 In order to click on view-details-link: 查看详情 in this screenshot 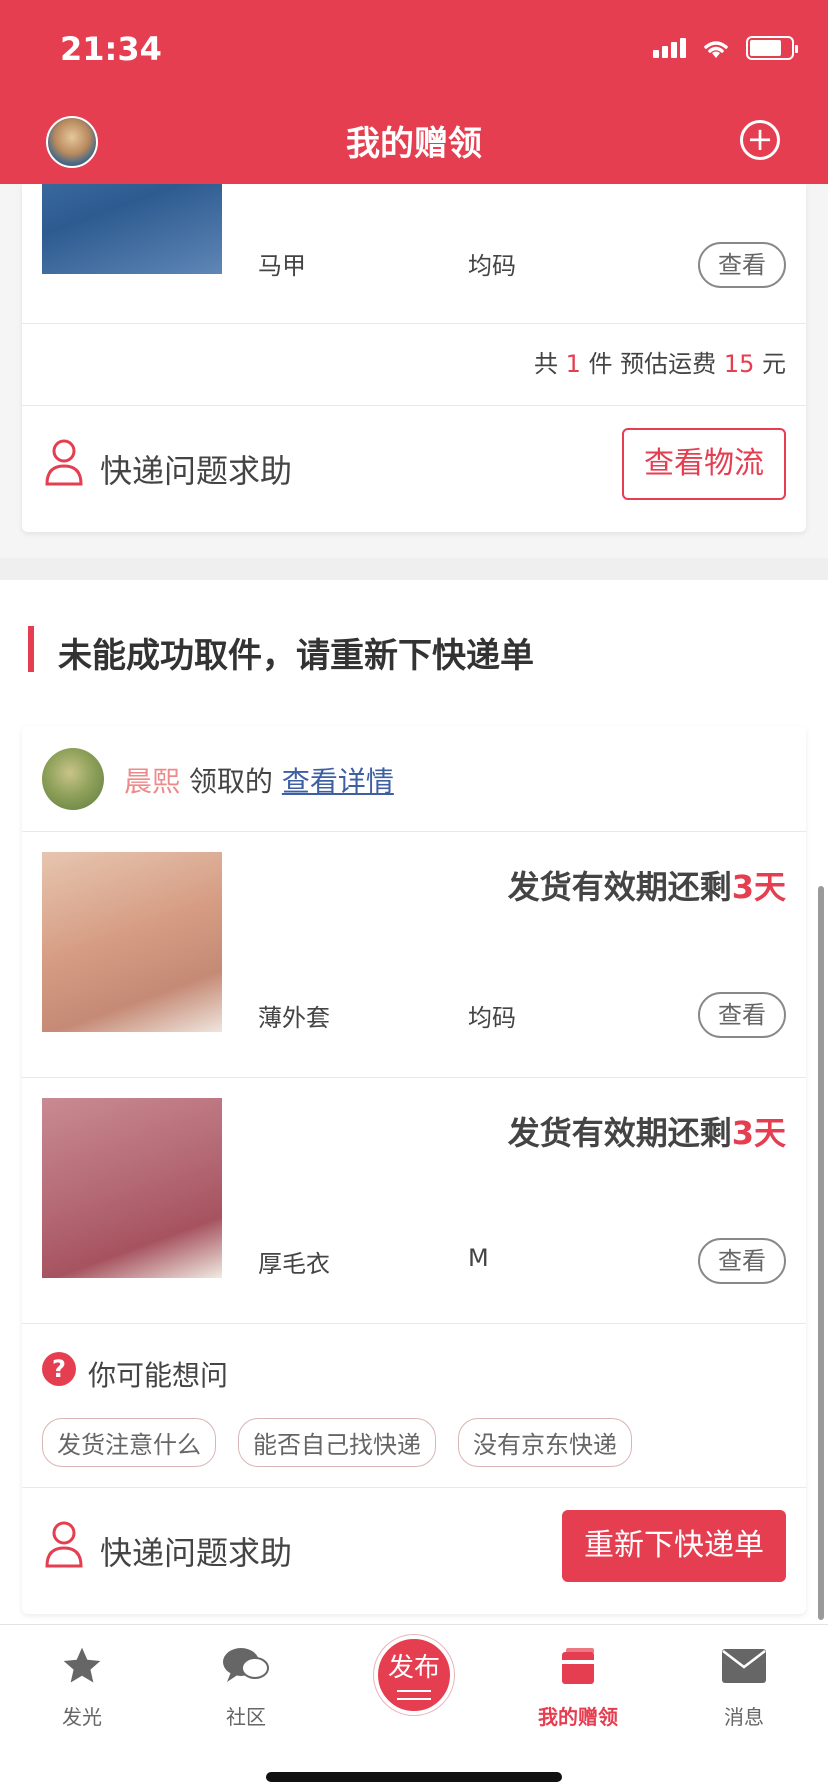, I will do `click(338, 781)`.